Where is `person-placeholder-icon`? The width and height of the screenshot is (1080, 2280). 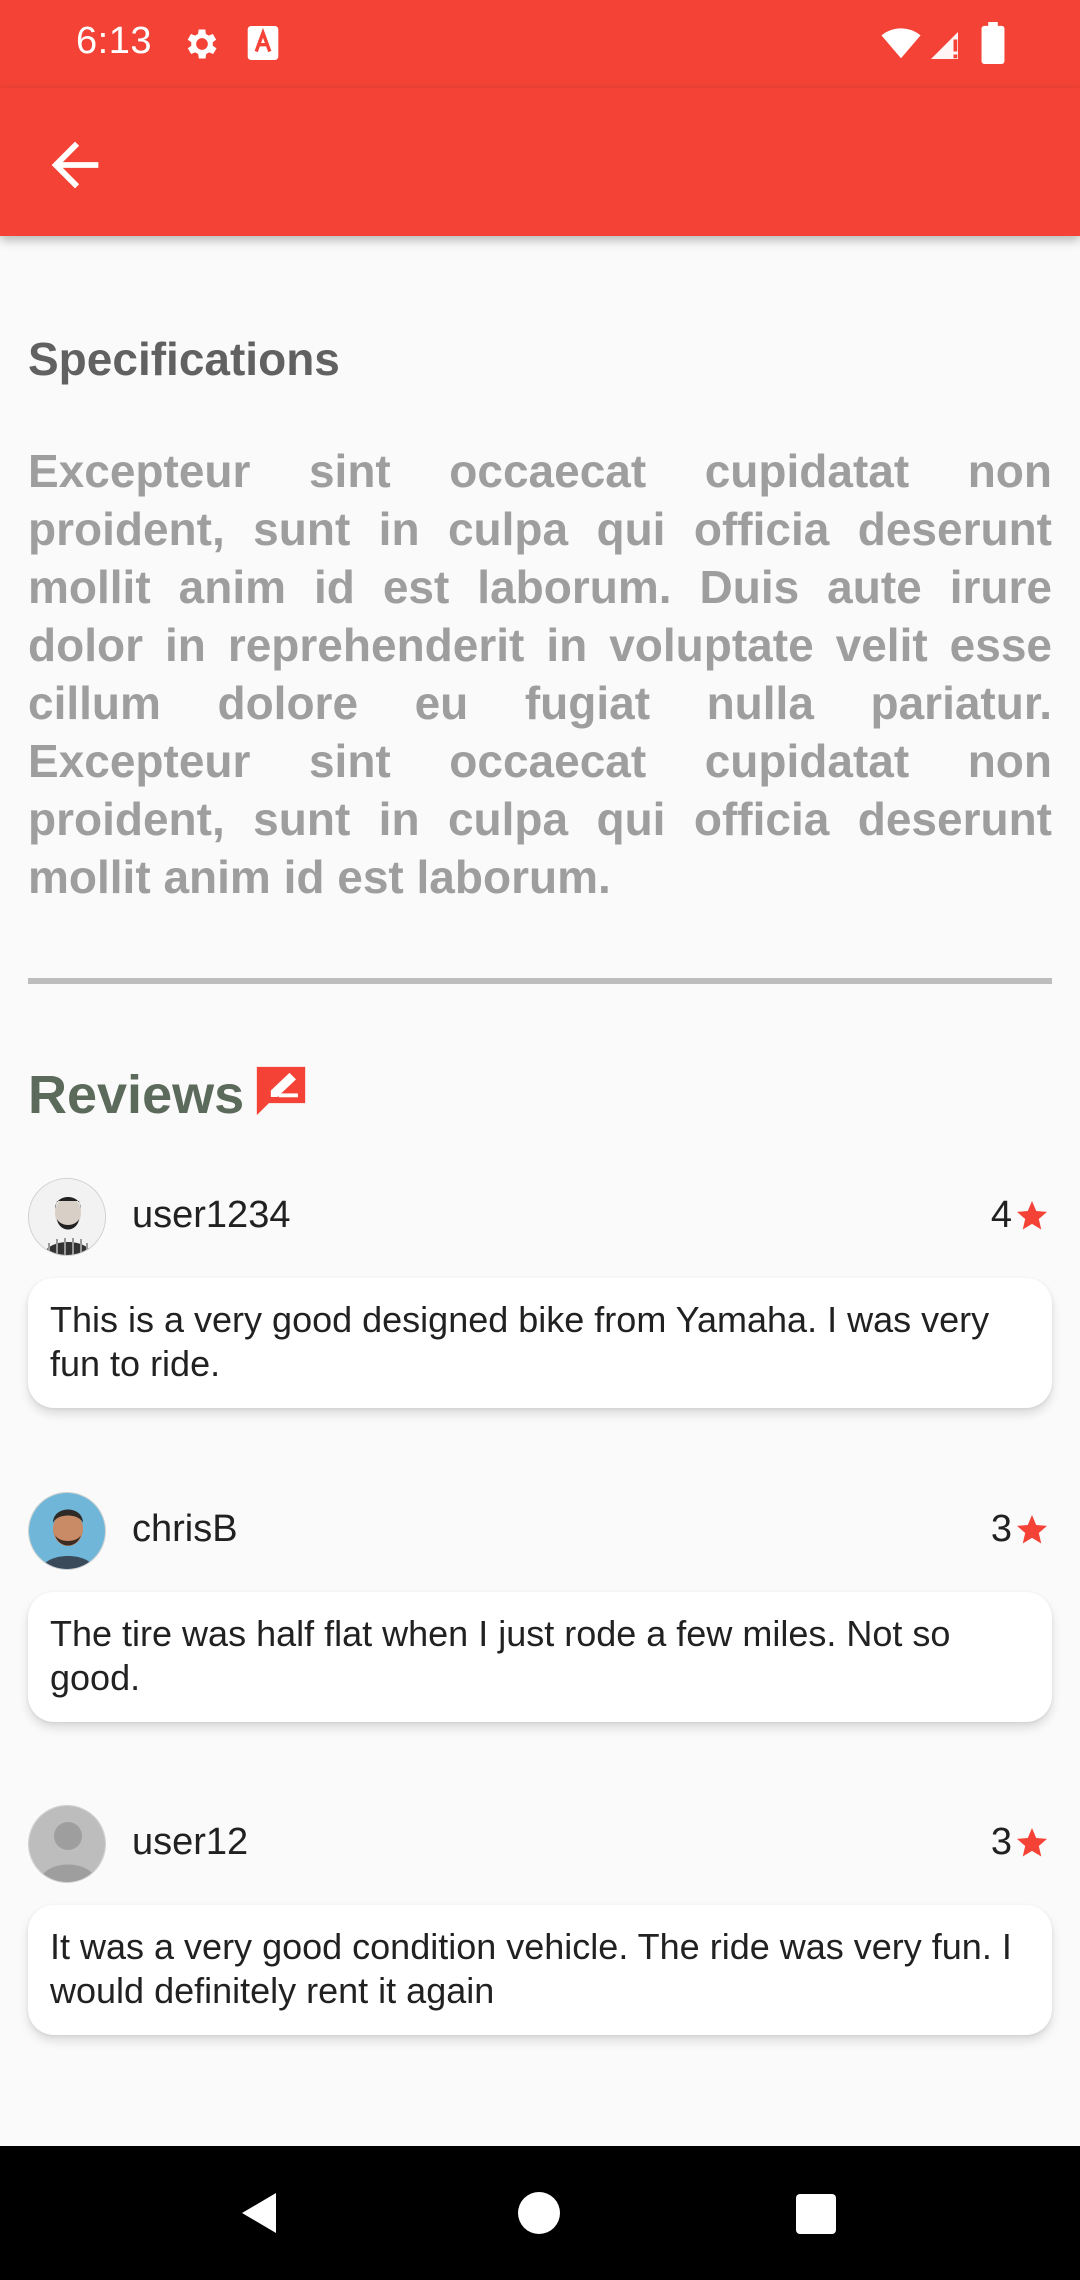
person-placeholder-icon is located at coordinates (67, 1844).